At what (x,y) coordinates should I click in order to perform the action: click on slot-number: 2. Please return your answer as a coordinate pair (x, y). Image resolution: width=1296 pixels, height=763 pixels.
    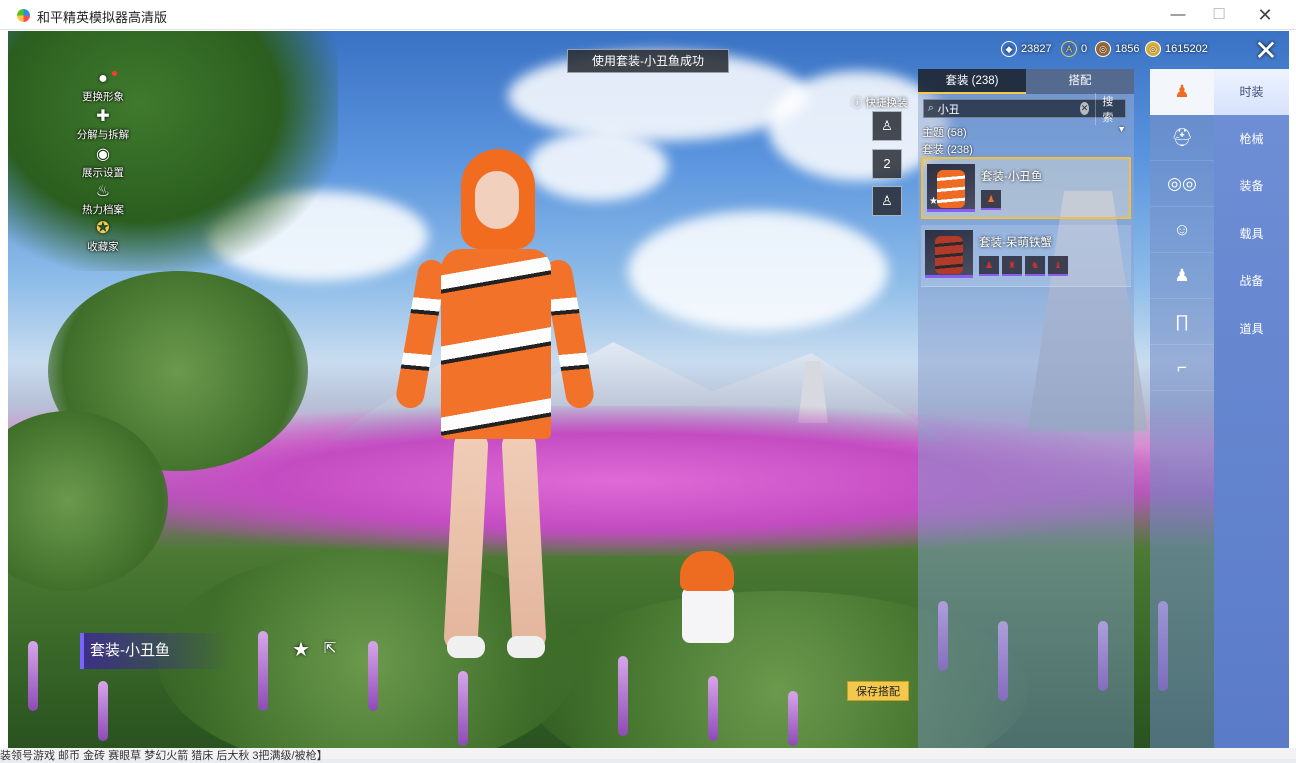
    Looking at the image, I should click on (887, 163).